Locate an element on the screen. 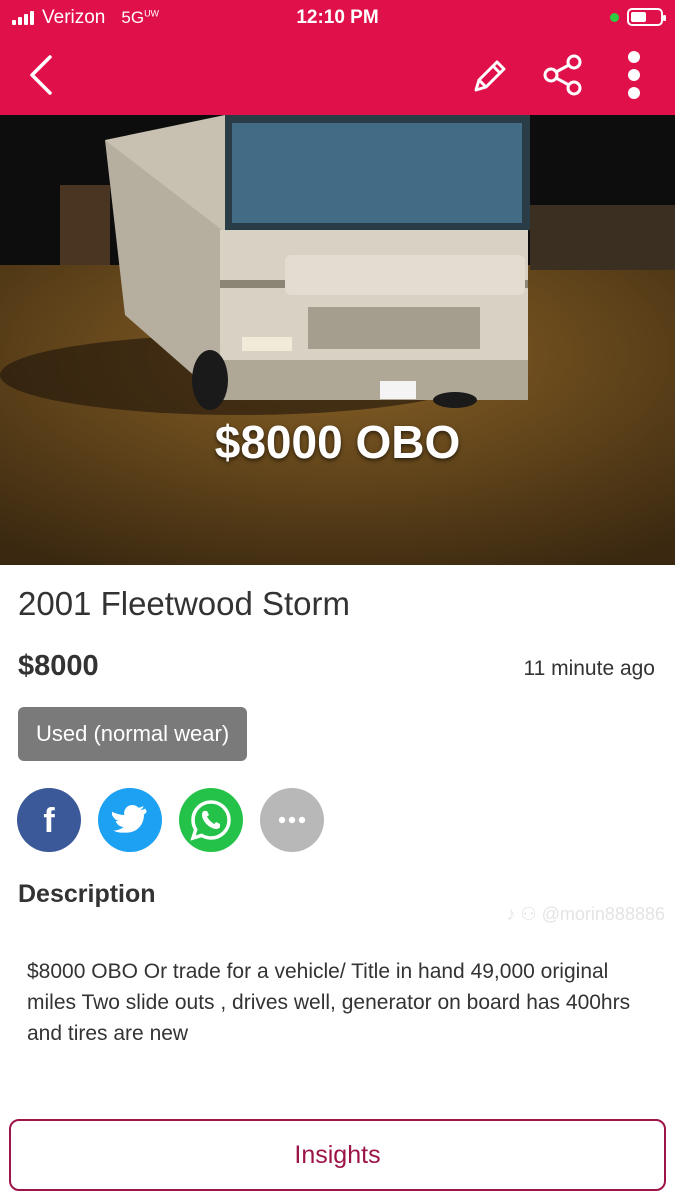 The image size is (675, 1200). camera-indicator-icon is located at coordinates (614, 17).